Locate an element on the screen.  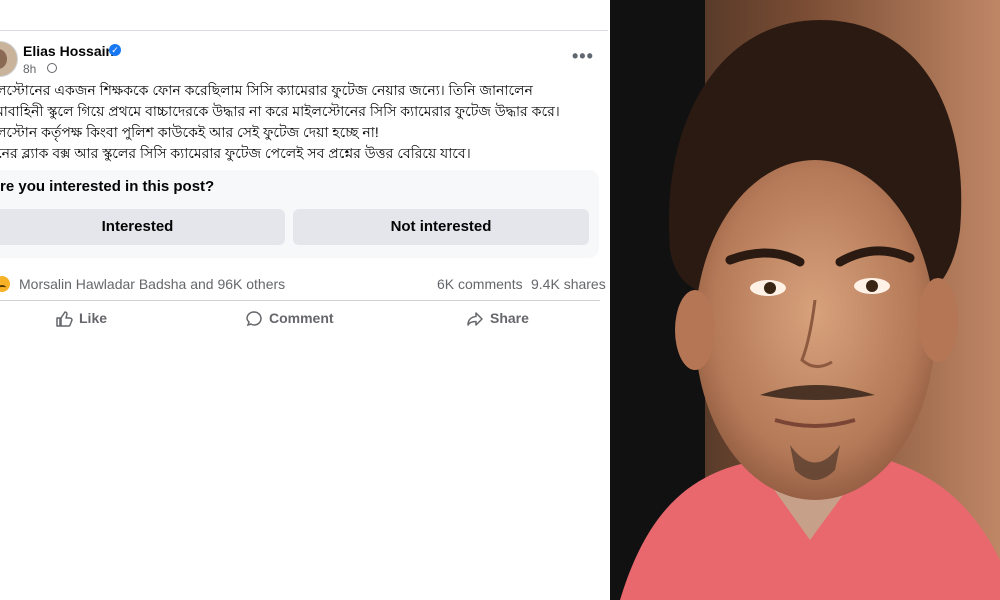
verified-badge-icon: ✓ is located at coordinates (115, 50).